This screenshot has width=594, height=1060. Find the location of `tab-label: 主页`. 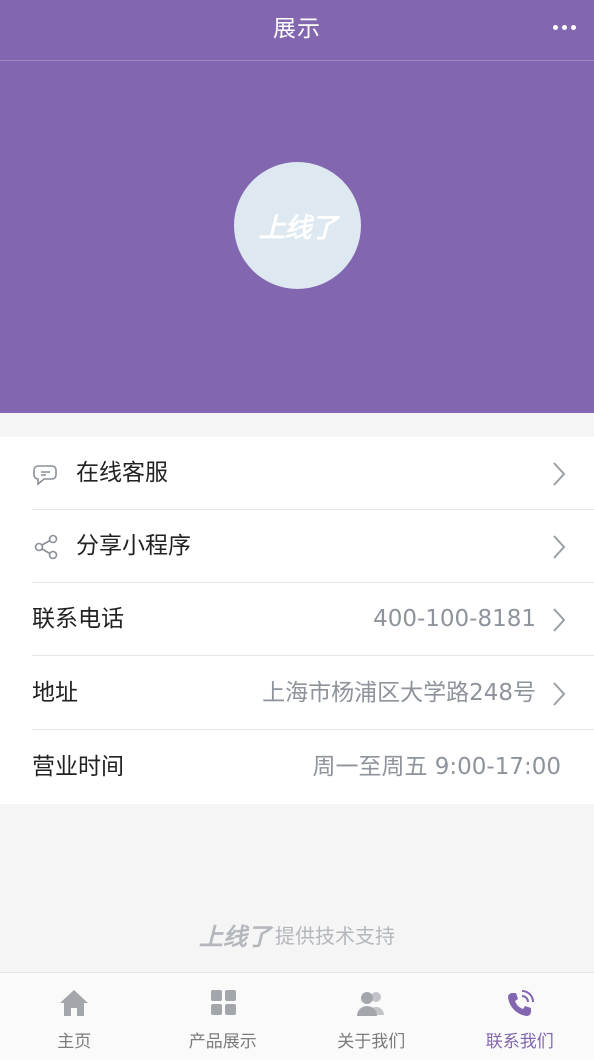

tab-label: 主页 is located at coordinates (74, 1042).